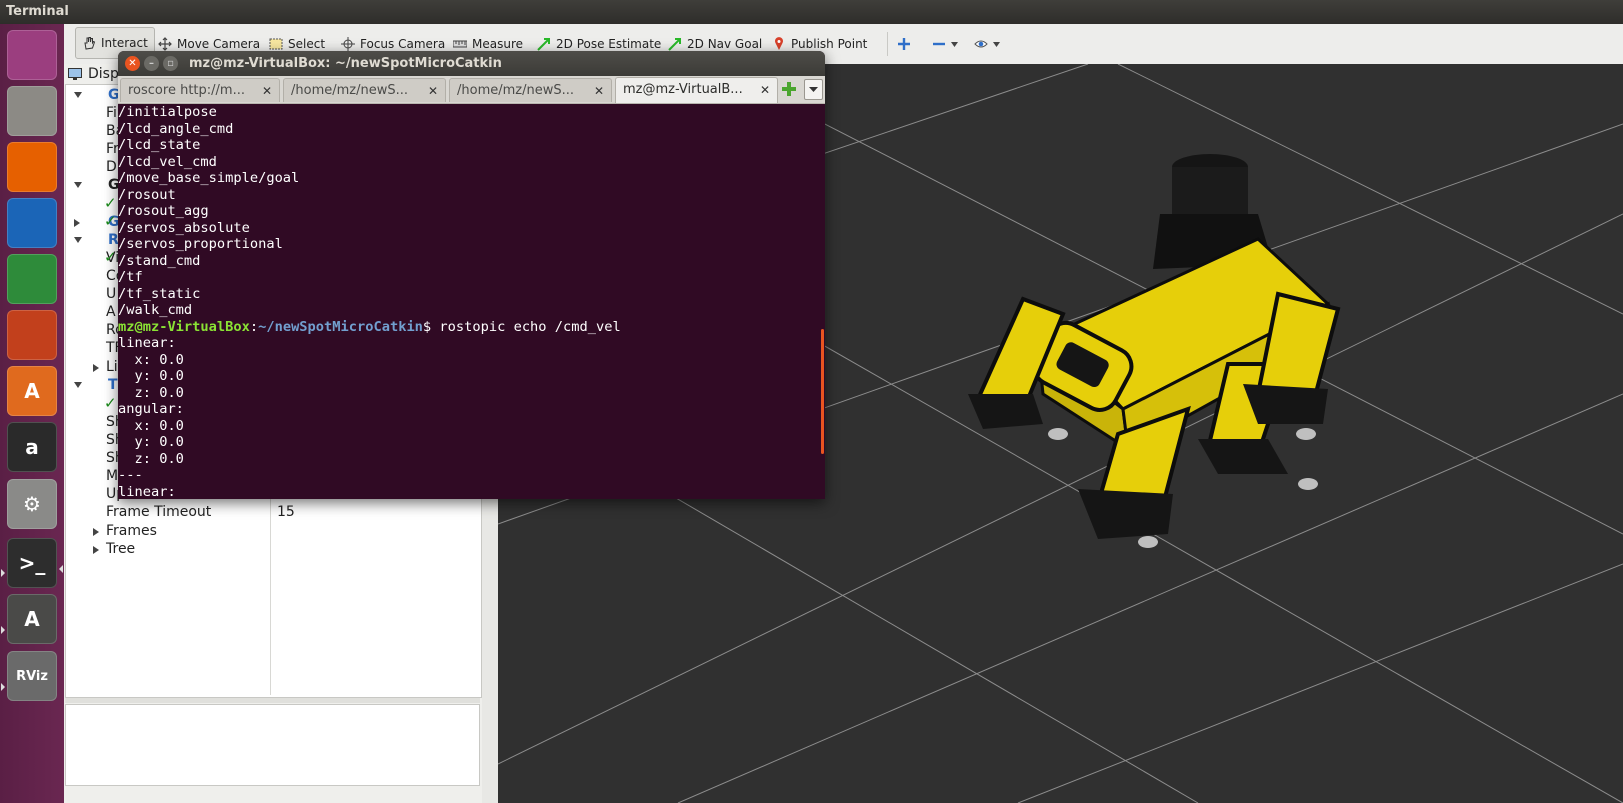 This screenshot has height=803, width=1623. I want to click on eye-icon, so click(981, 44).